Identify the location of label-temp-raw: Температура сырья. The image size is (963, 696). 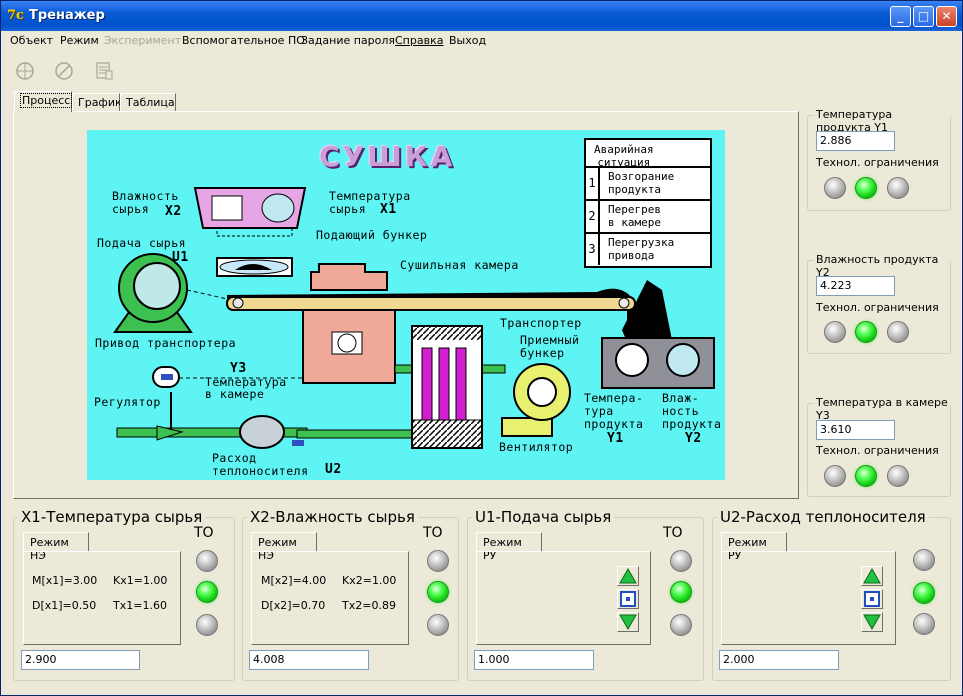
(370, 202).